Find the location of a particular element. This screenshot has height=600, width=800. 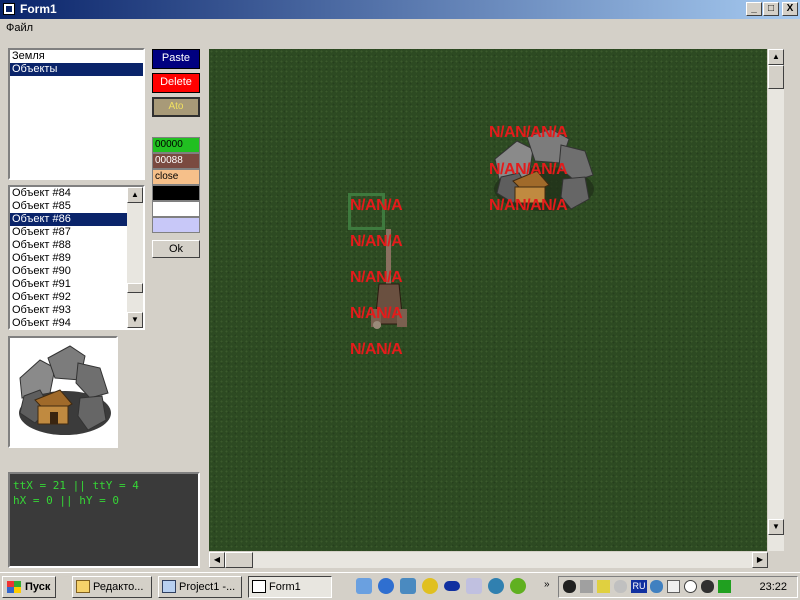

console-line-tile: ttX = 21 || ttY = 4 is located at coordinates (76, 485).